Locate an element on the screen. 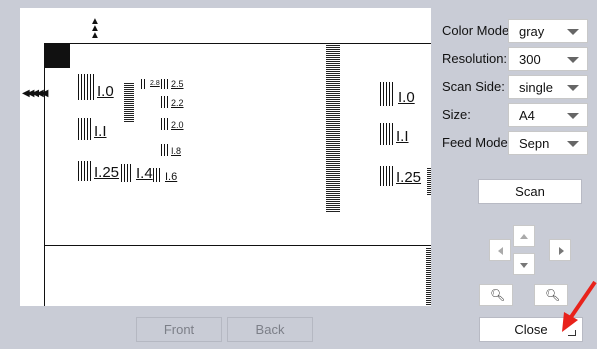 The width and height of the screenshot is (597, 349). resolution-target: I.4 is located at coordinates (137, 173).